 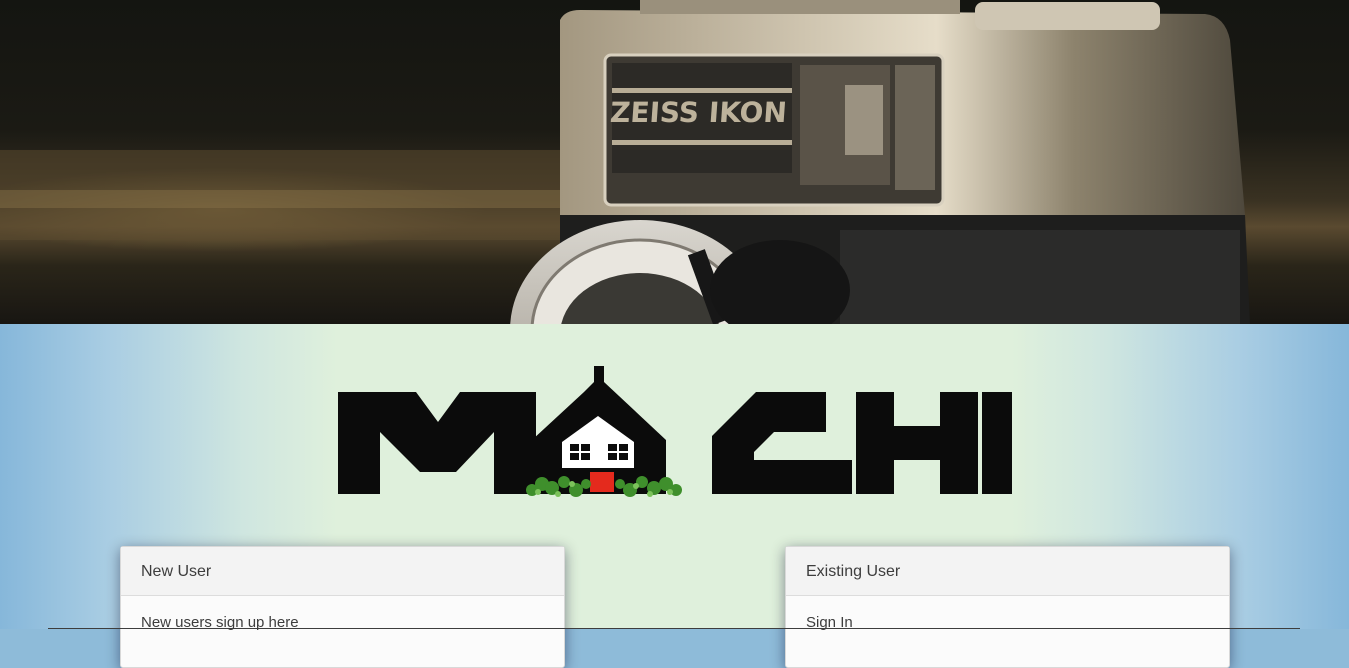 I want to click on sign-in-link: Sign In, so click(x=1007, y=622).